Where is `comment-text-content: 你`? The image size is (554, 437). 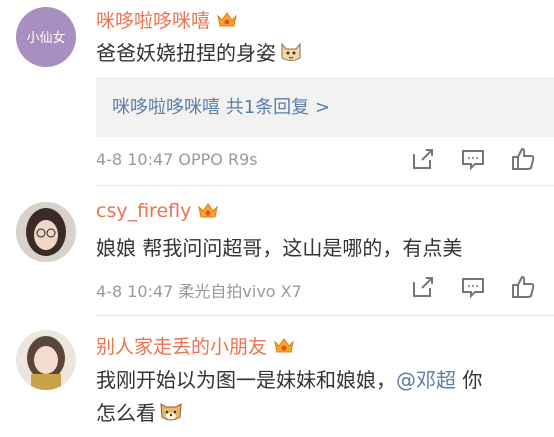
comment-text-content: 你 is located at coordinates (469, 380).